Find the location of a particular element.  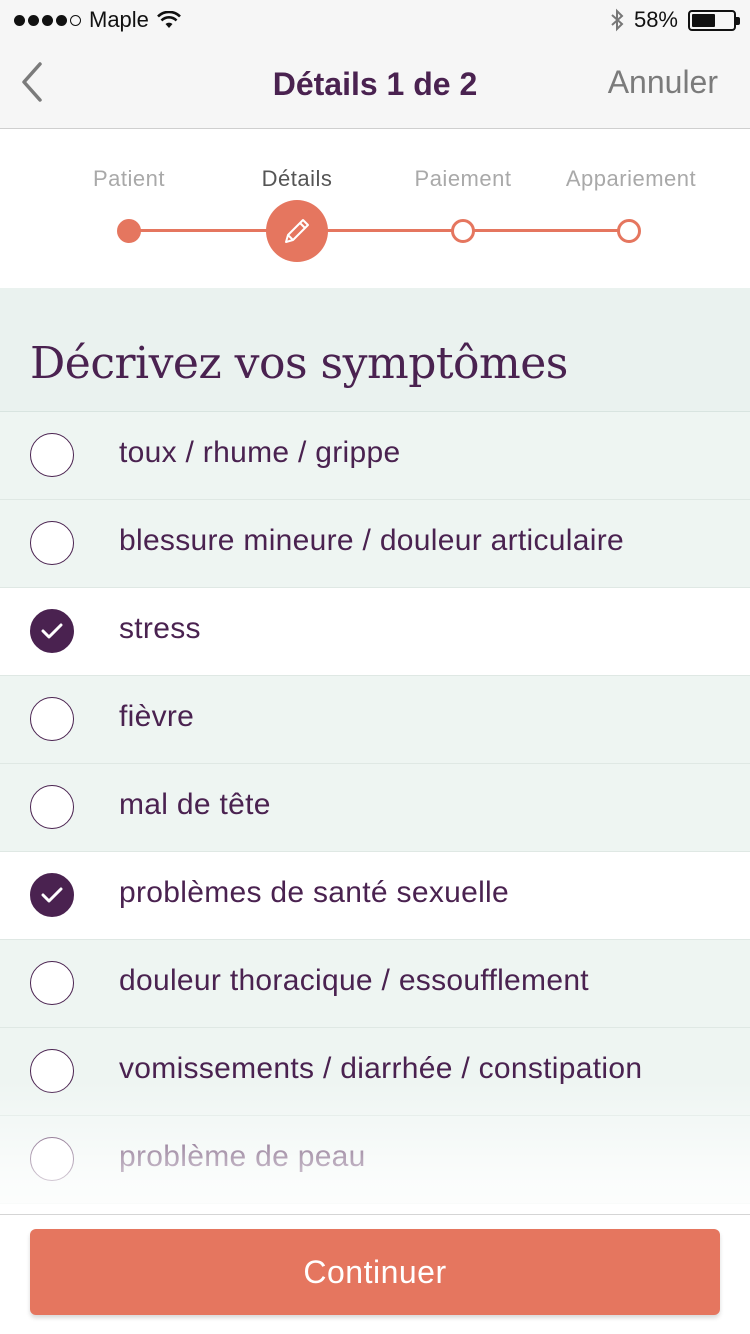

symptom-item: vomissements / diarrhée / constipation is located at coordinates (375, 1072).